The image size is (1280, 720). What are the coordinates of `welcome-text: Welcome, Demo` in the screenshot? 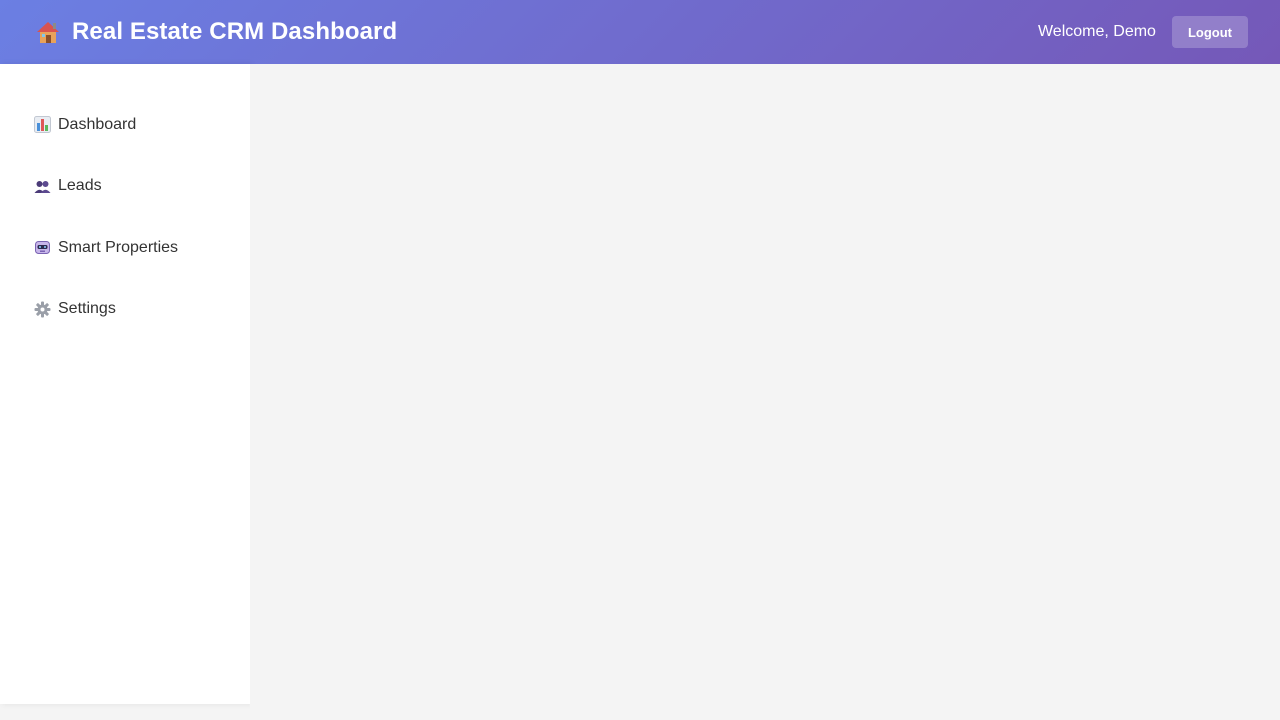 It's located at (1096, 31).